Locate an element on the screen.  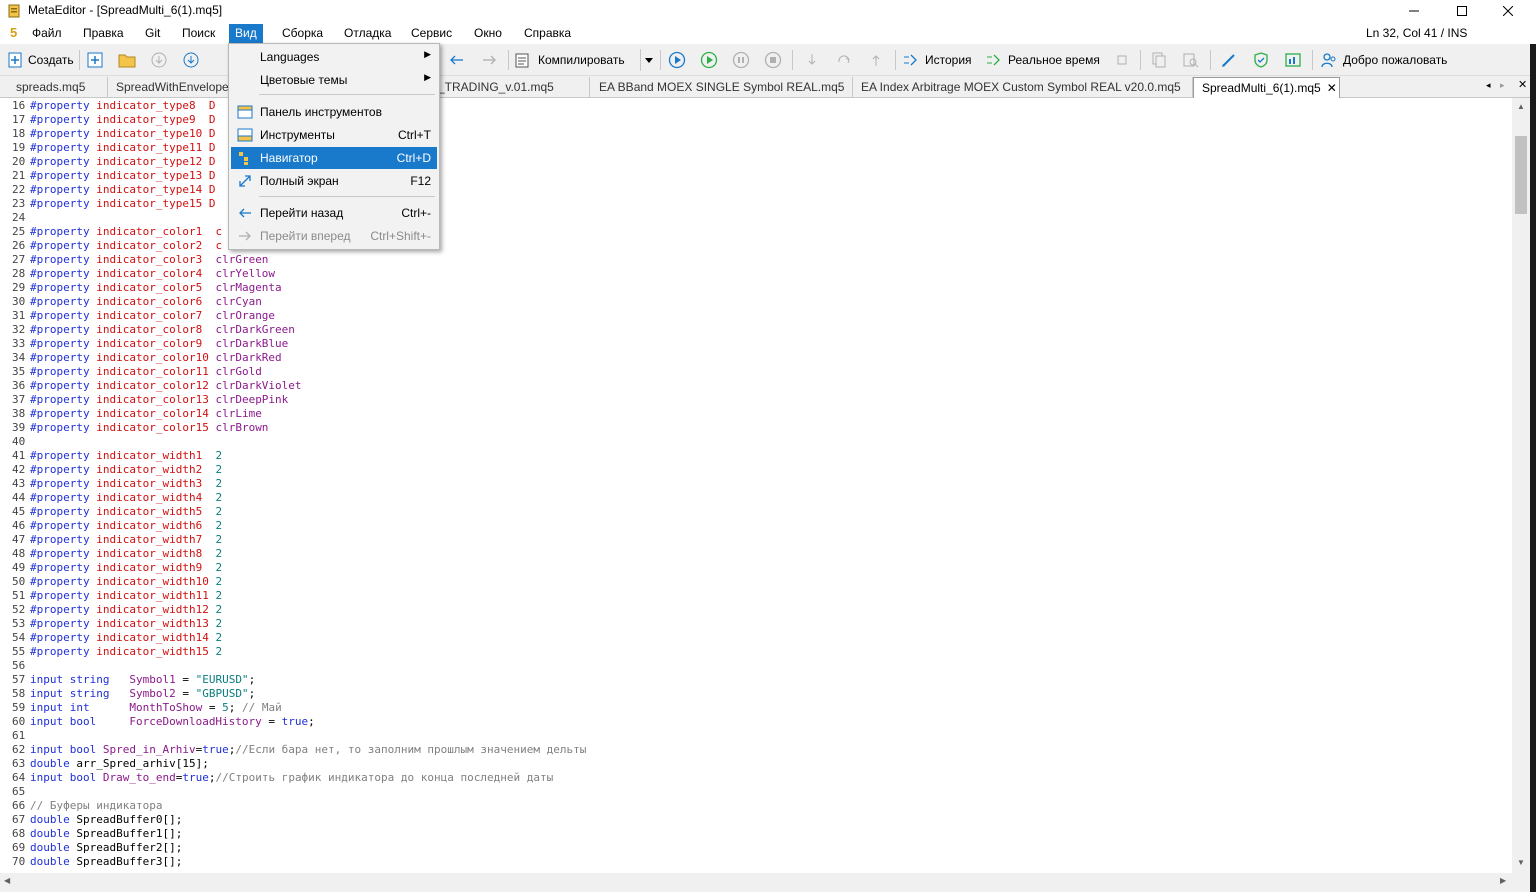
code-line: 44 #property indicator_width4 2 is located at coordinates (111, 498).